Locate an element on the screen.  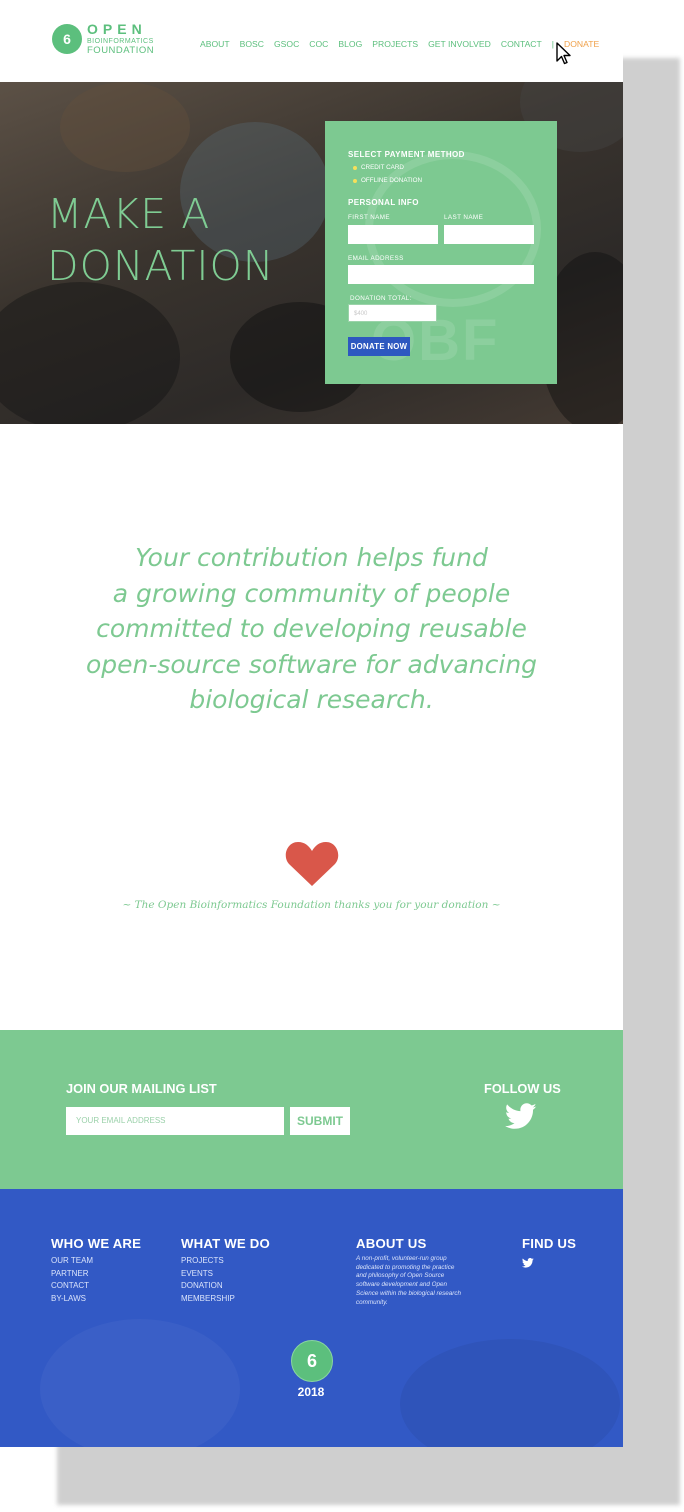
site-logo: 6 OPEN BIOINFORMATICS FOUNDATION is located at coordinates (103, 39).